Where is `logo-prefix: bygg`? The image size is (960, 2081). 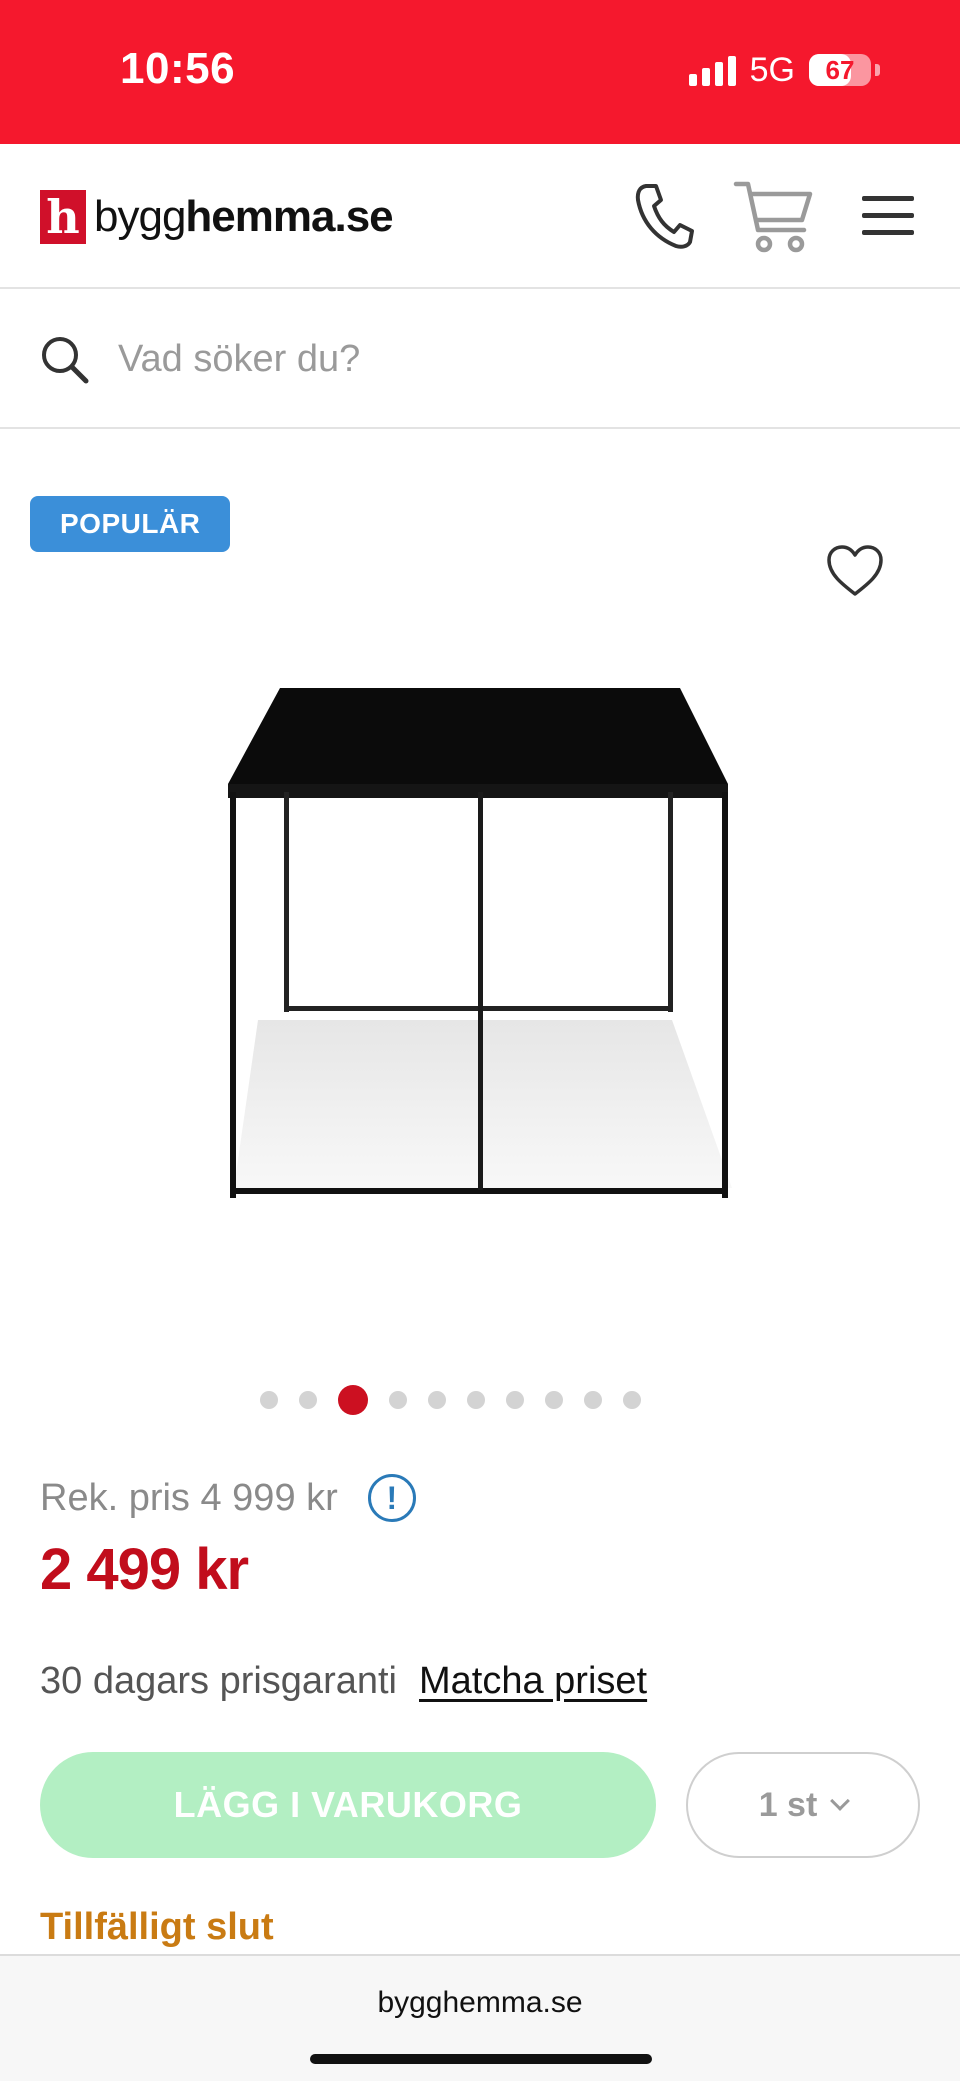
logo-prefix: bygg is located at coordinates (140, 216).